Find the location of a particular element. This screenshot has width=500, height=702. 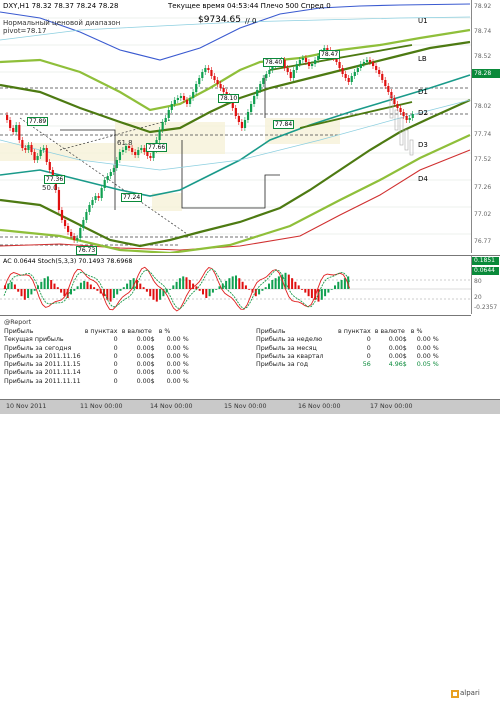

time-tick: 15 Nov 00:00 is located at coordinates (245, 406).